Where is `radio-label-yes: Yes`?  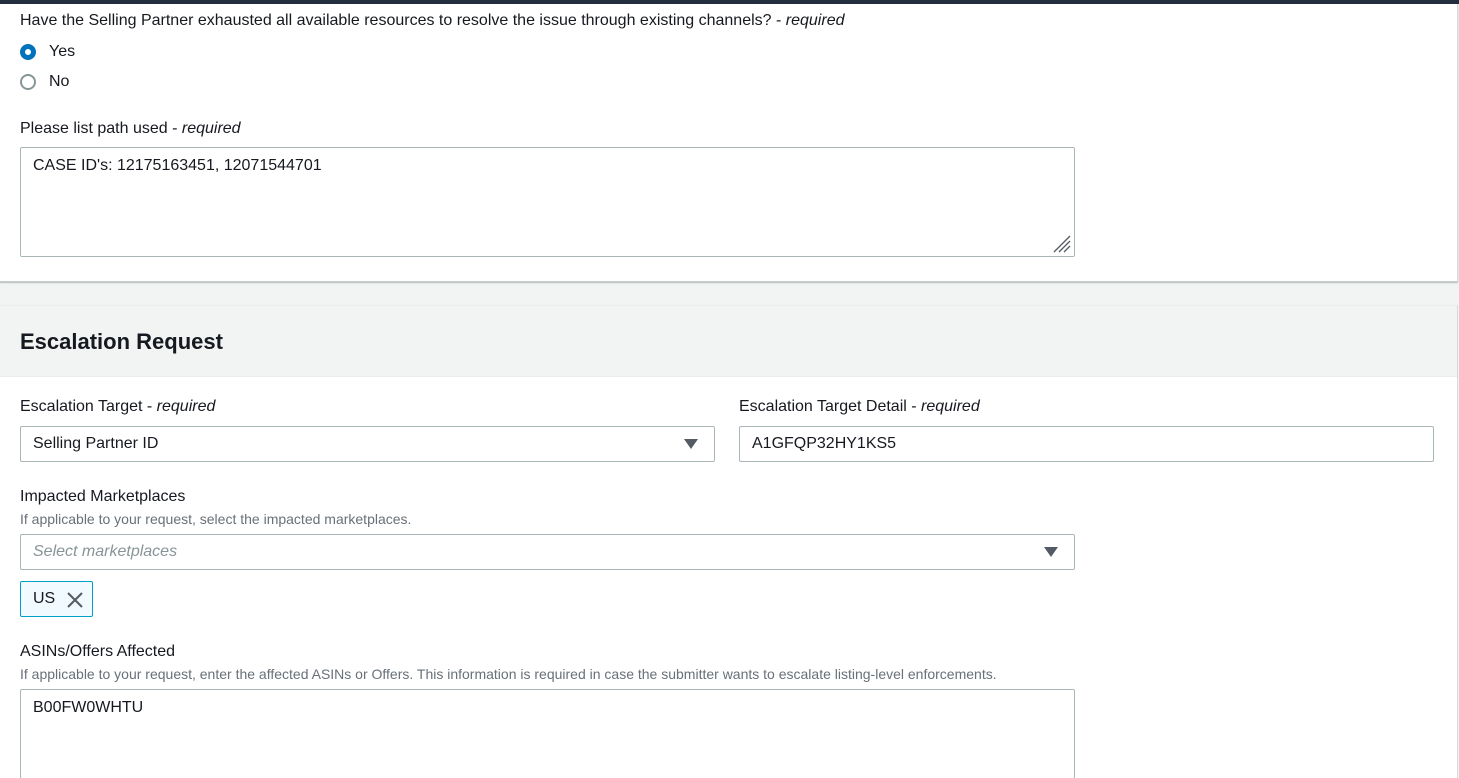 radio-label-yes: Yes is located at coordinates (62, 51).